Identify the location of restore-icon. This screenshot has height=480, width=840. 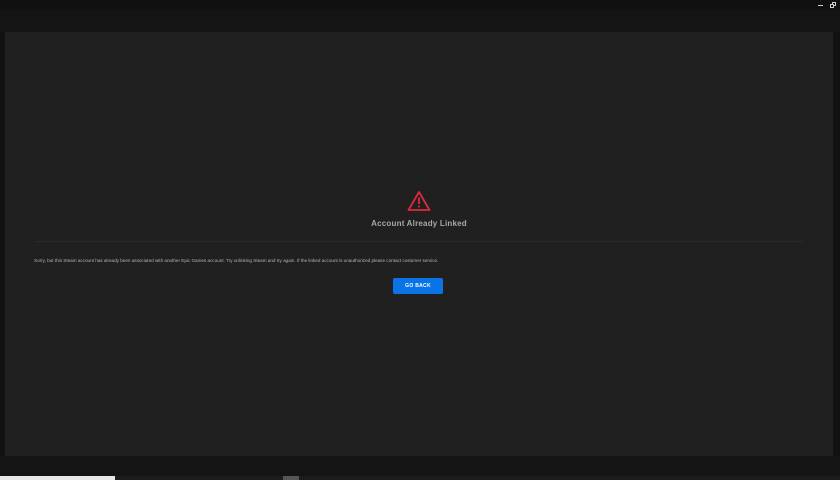
(832, 5).